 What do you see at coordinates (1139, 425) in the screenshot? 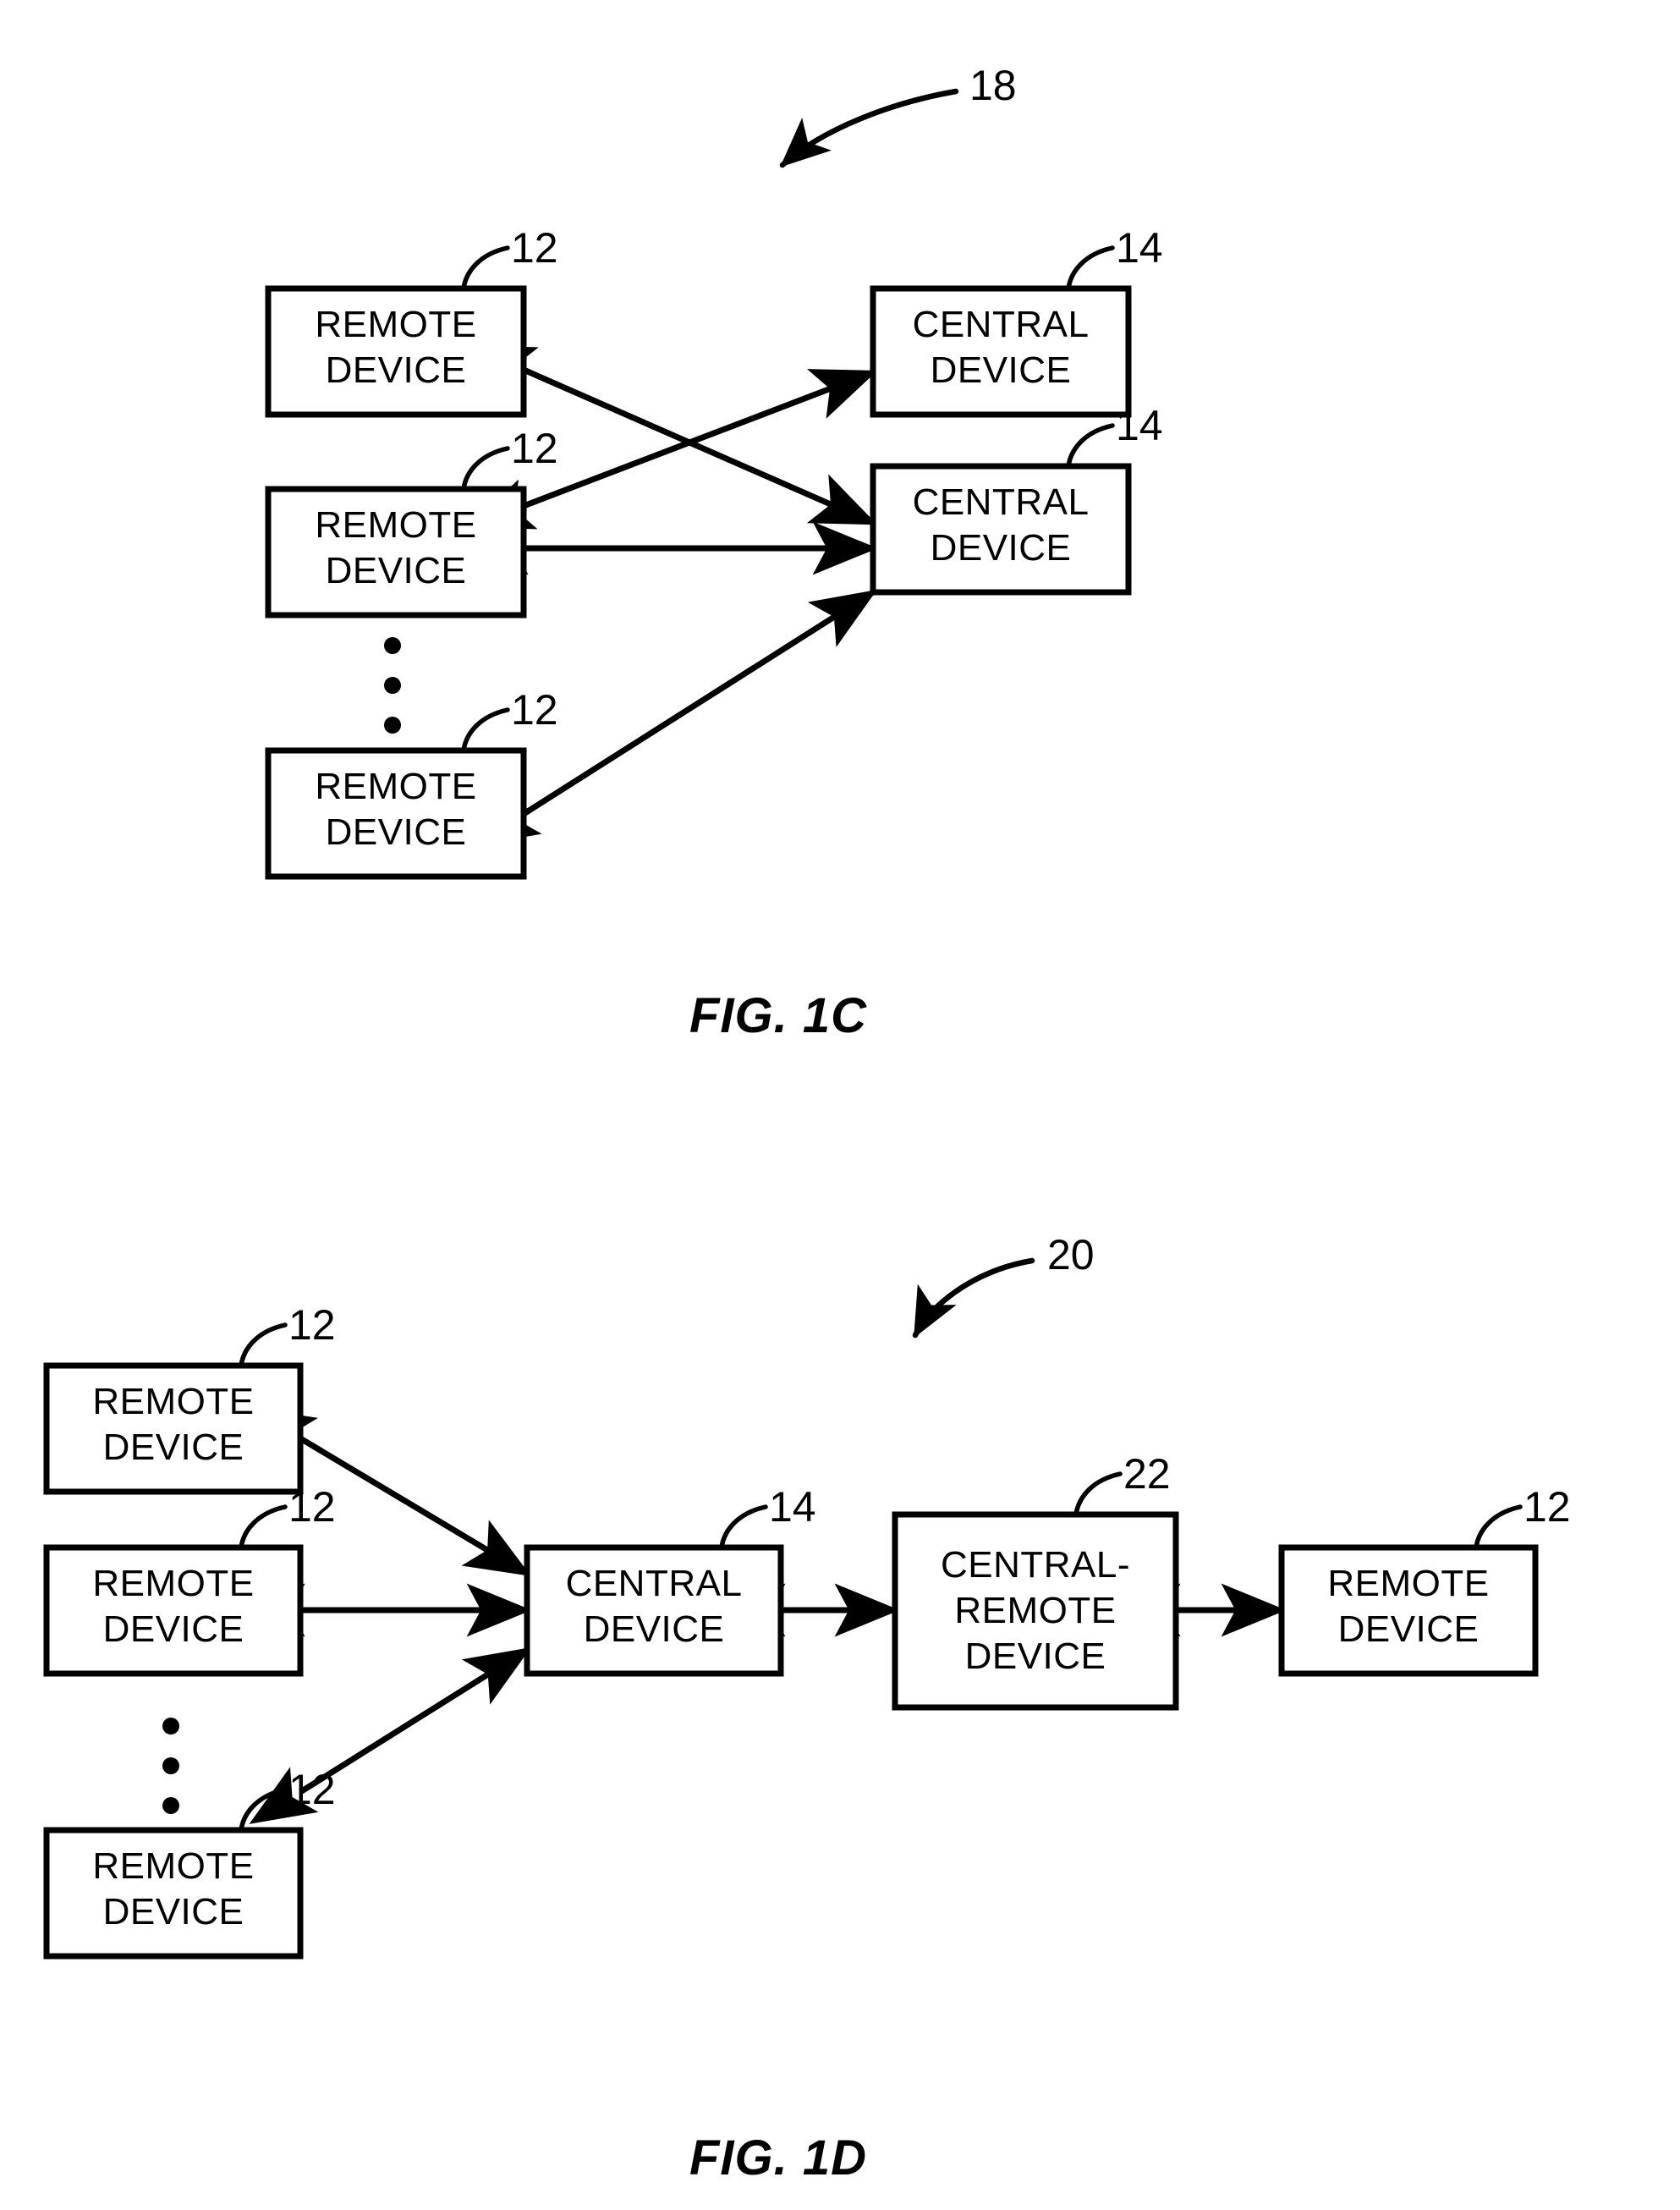
I see `ref-number-central-2: 14` at bounding box center [1139, 425].